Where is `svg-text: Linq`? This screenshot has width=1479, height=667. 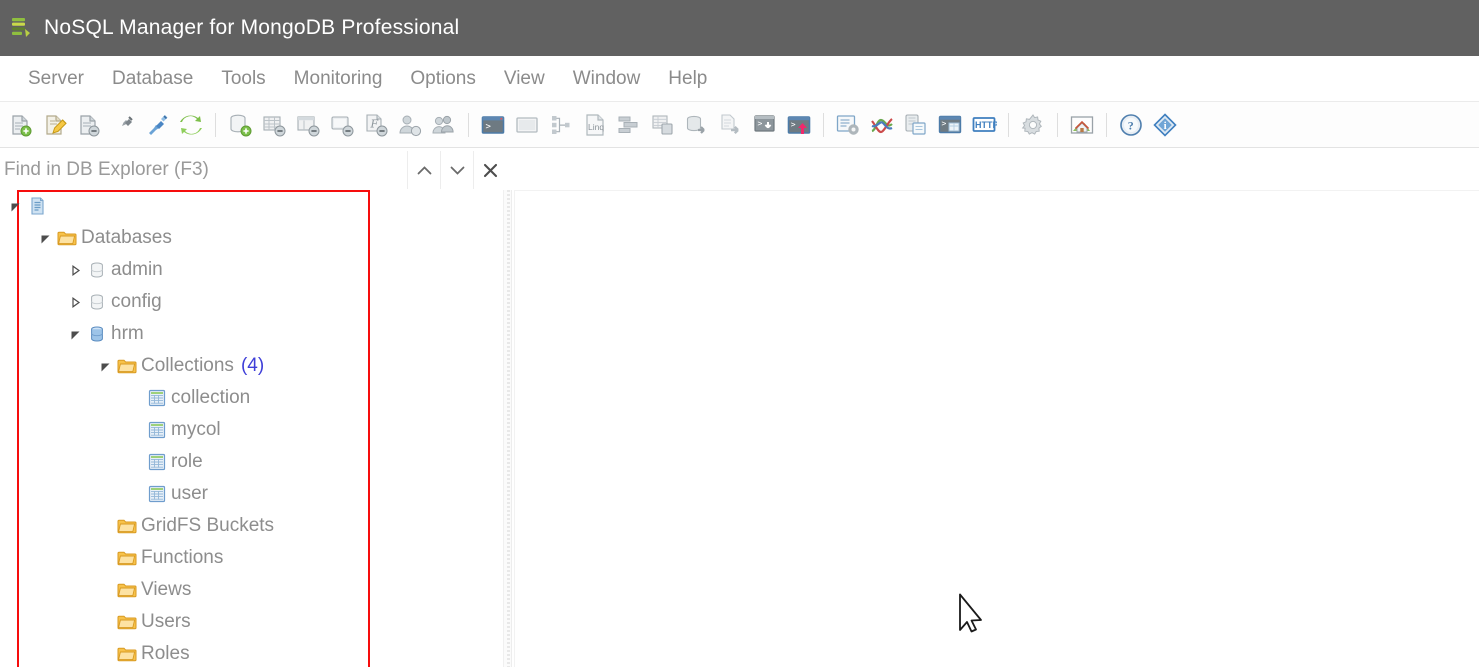
svg-text: Linq is located at coordinates (596, 127).